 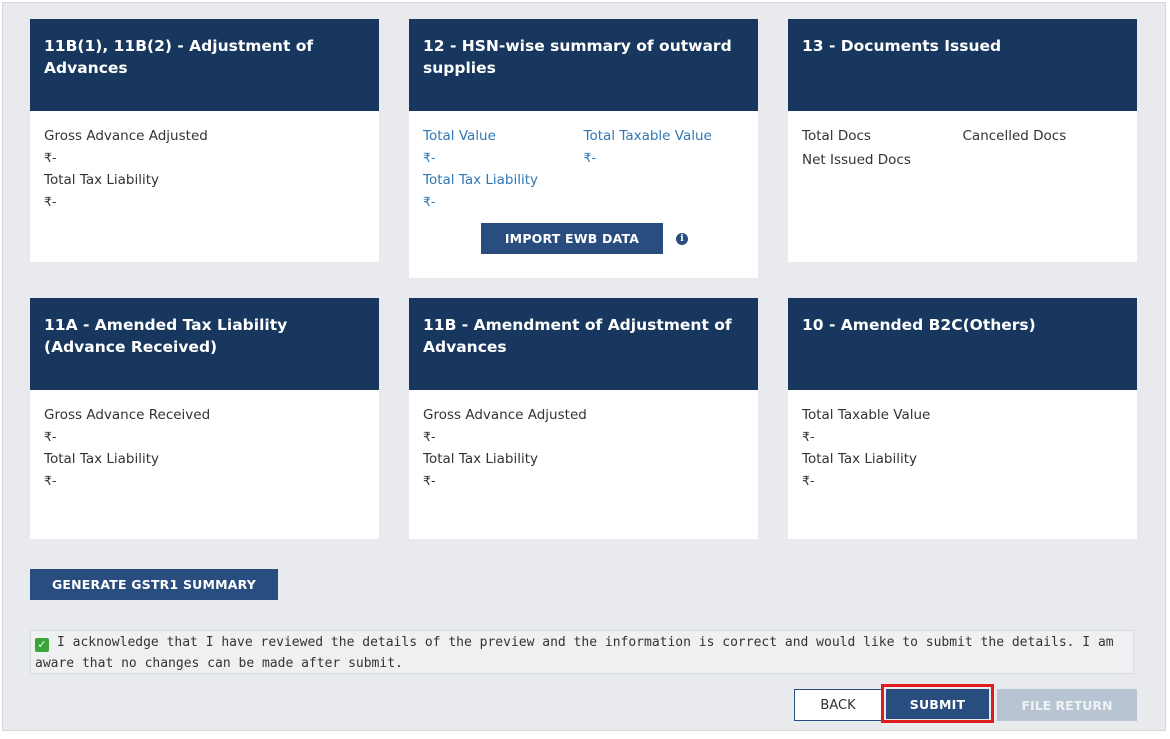 What do you see at coordinates (856, 160) in the screenshot?
I see `net-issued-docs-label: Net Issued Docs` at bounding box center [856, 160].